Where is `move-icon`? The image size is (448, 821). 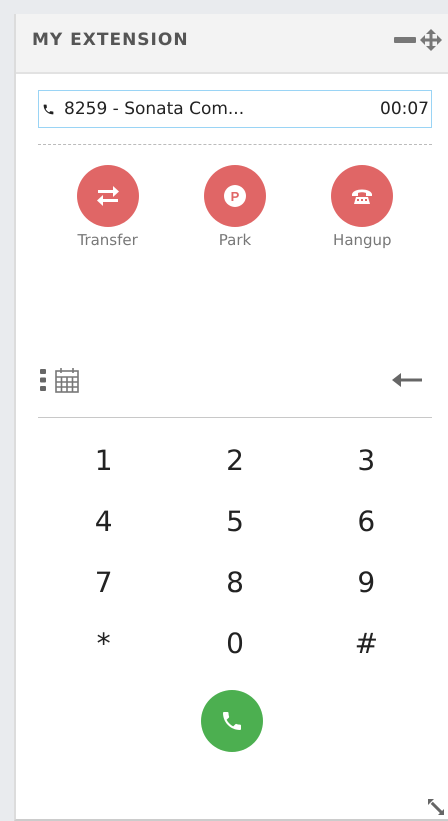 move-icon is located at coordinates (431, 40).